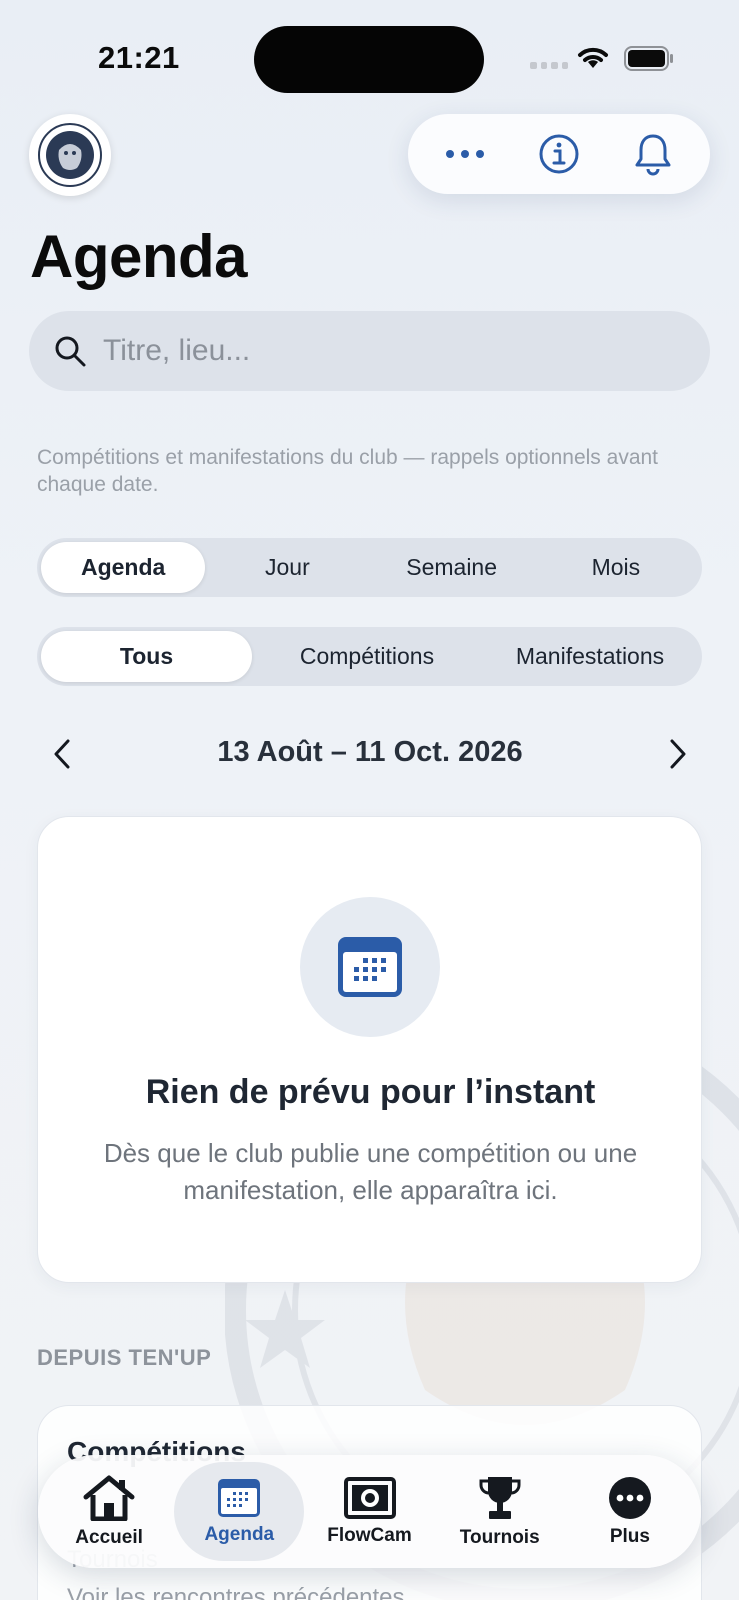  I want to click on chevron-right-icon, so click(678, 754).